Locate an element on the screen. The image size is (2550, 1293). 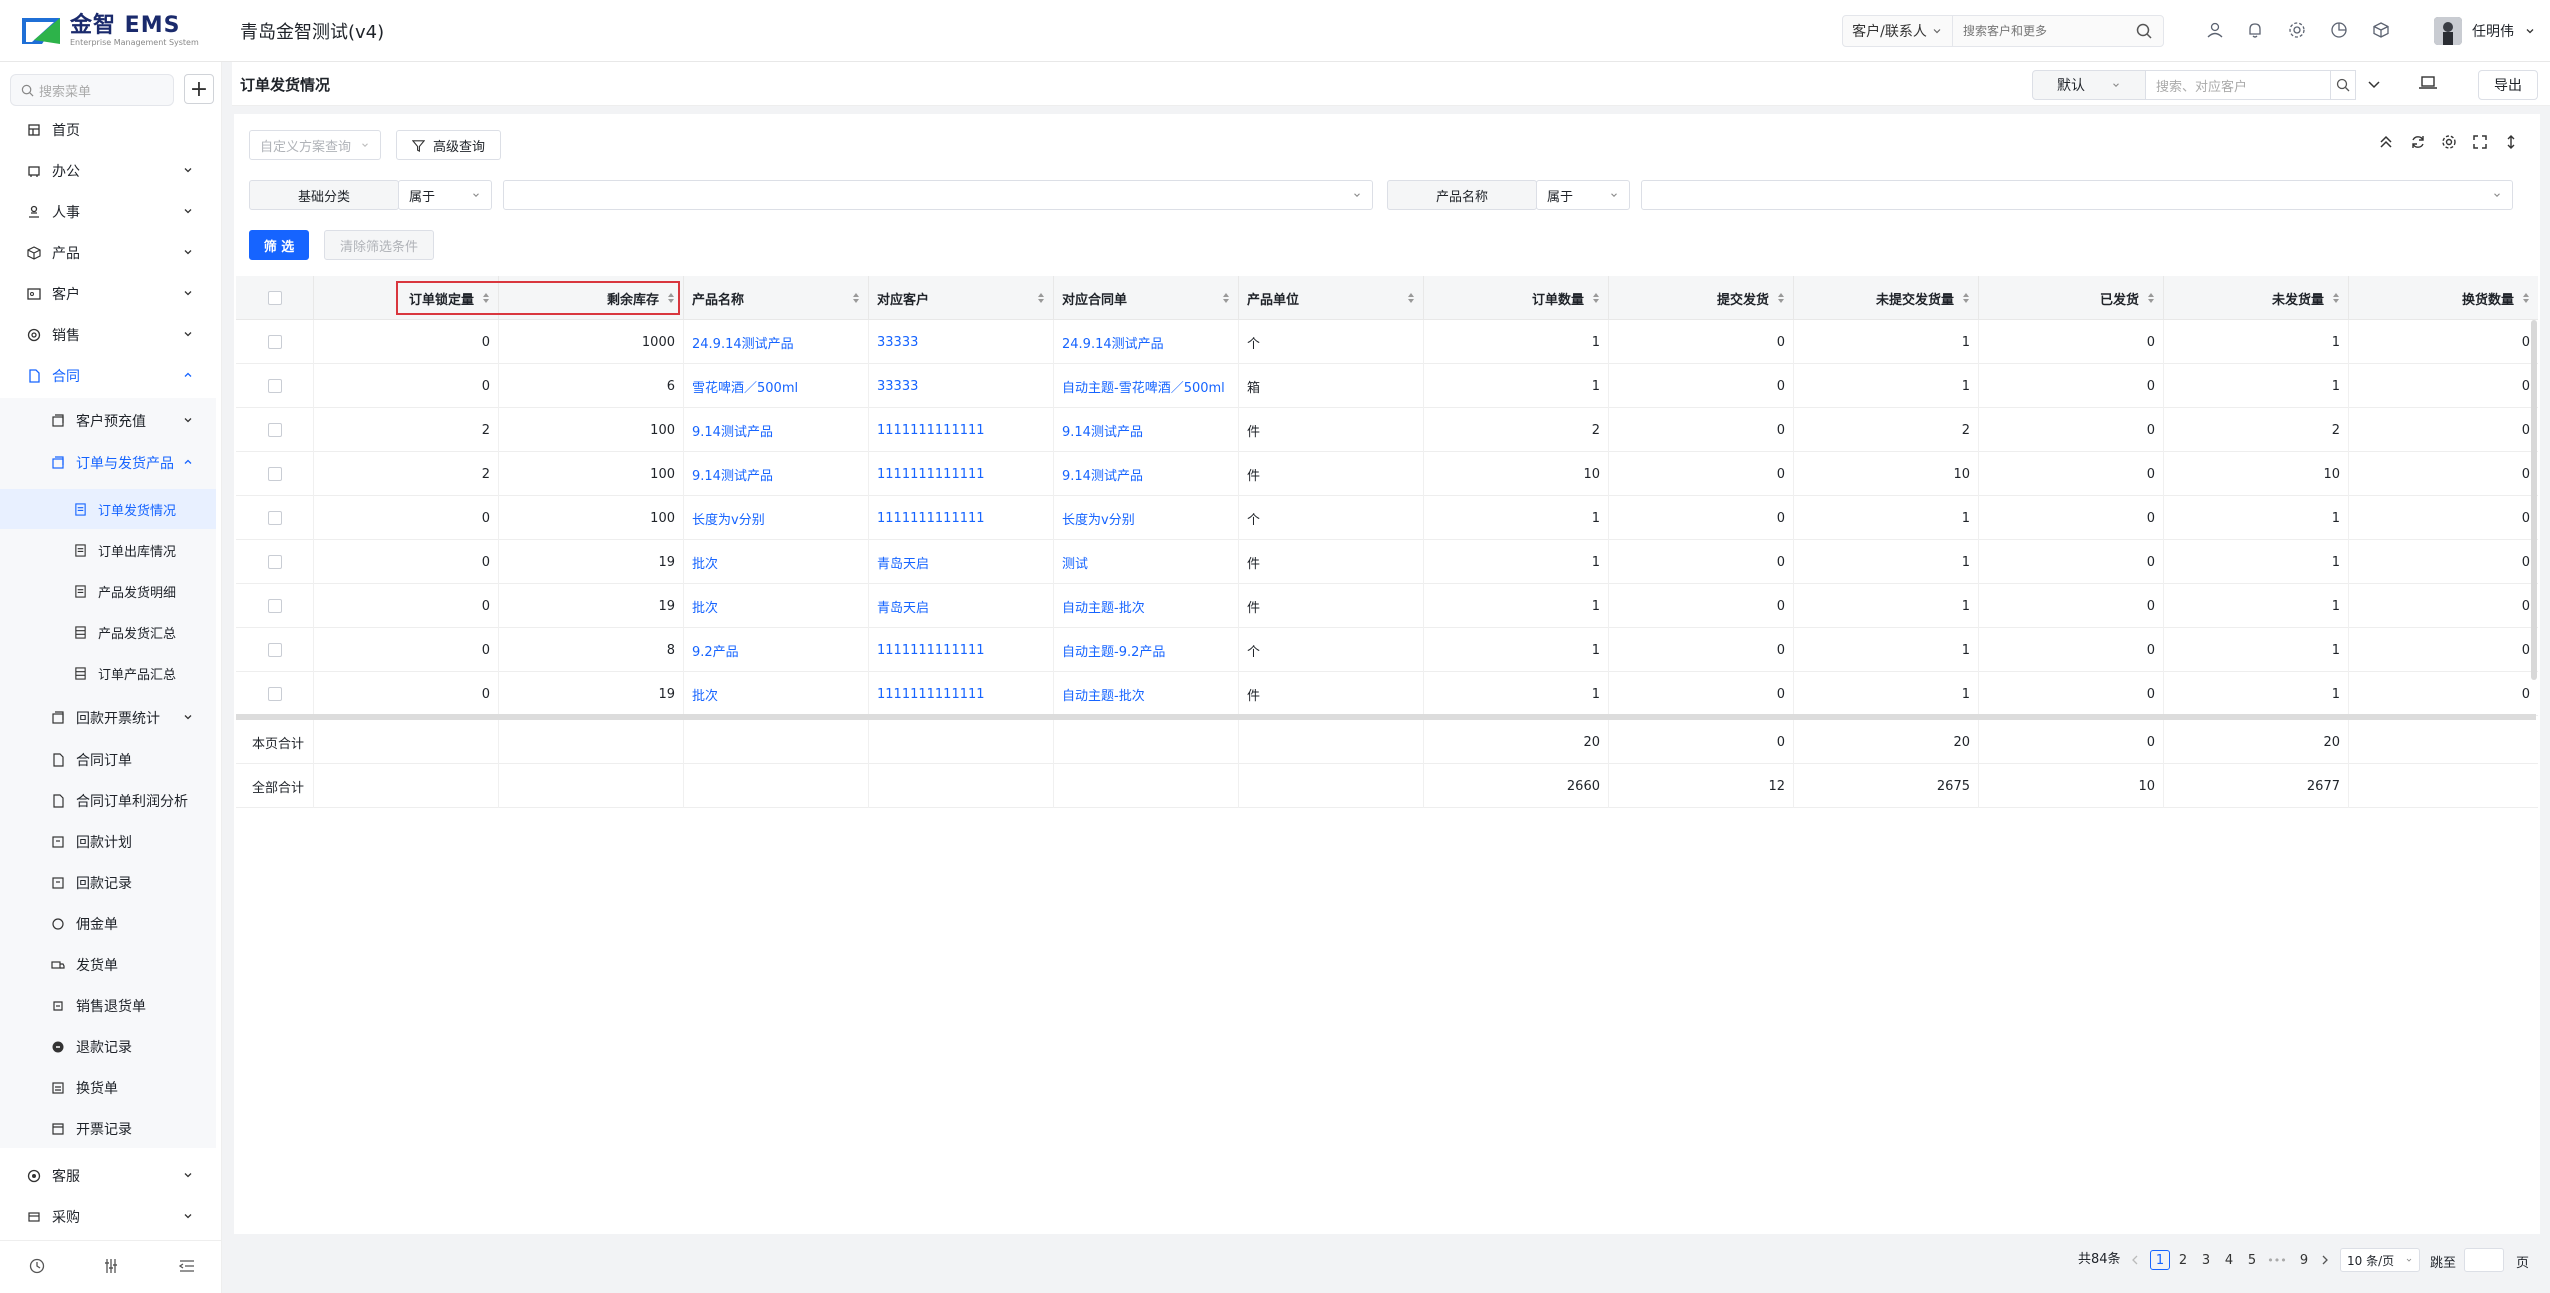
filter1-value-select is located at coordinates (938, 195).